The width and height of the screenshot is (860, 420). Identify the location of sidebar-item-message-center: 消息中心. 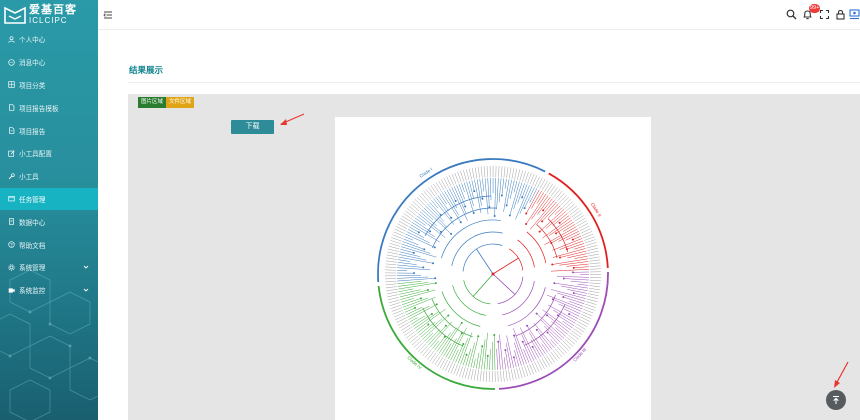
(49, 62).